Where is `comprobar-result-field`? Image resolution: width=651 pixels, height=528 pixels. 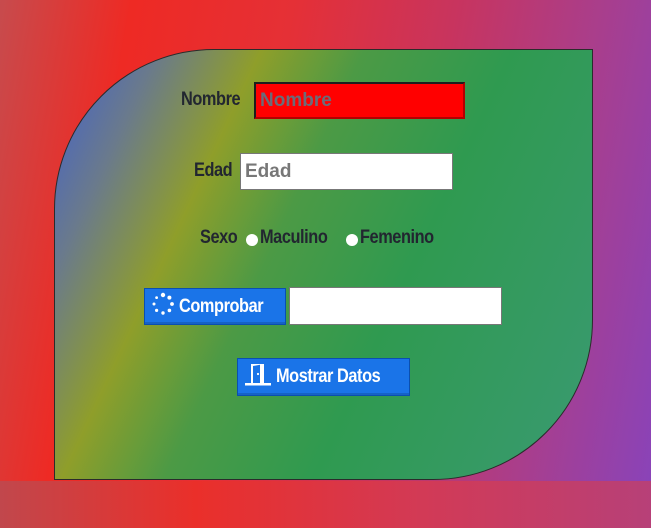
comprobar-result-field is located at coordinates (395, 306).